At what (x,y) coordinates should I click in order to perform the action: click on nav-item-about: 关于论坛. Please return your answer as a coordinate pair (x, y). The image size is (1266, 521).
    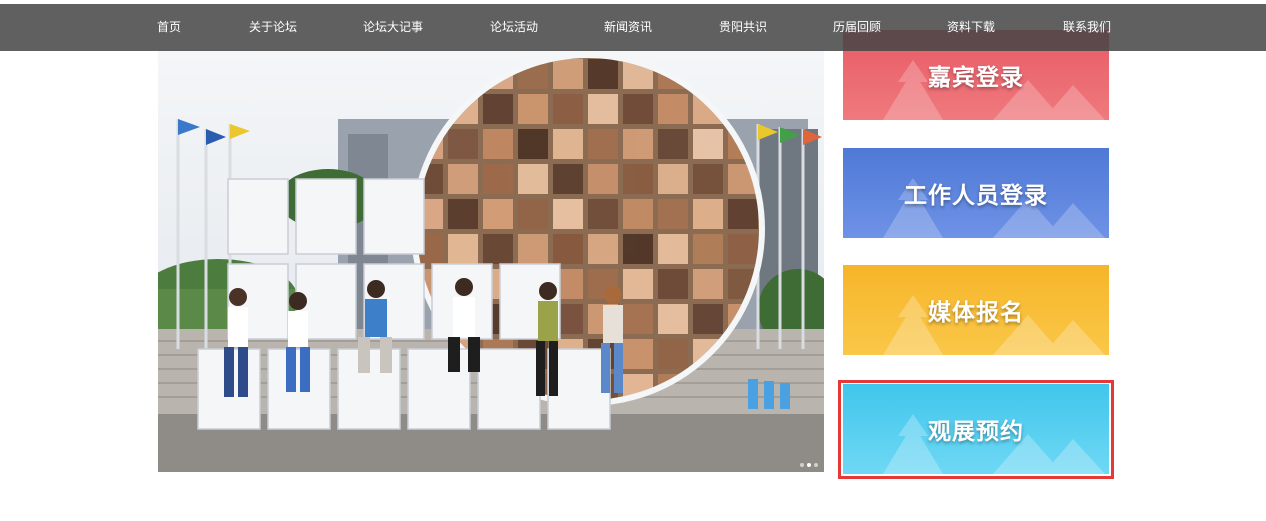
    Looking at the image, I should click on (273, 27).